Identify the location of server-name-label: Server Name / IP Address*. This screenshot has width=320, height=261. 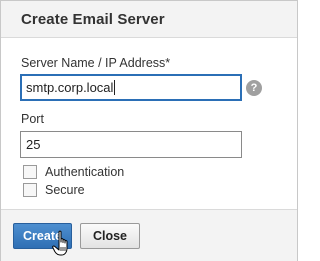
(96, 63).